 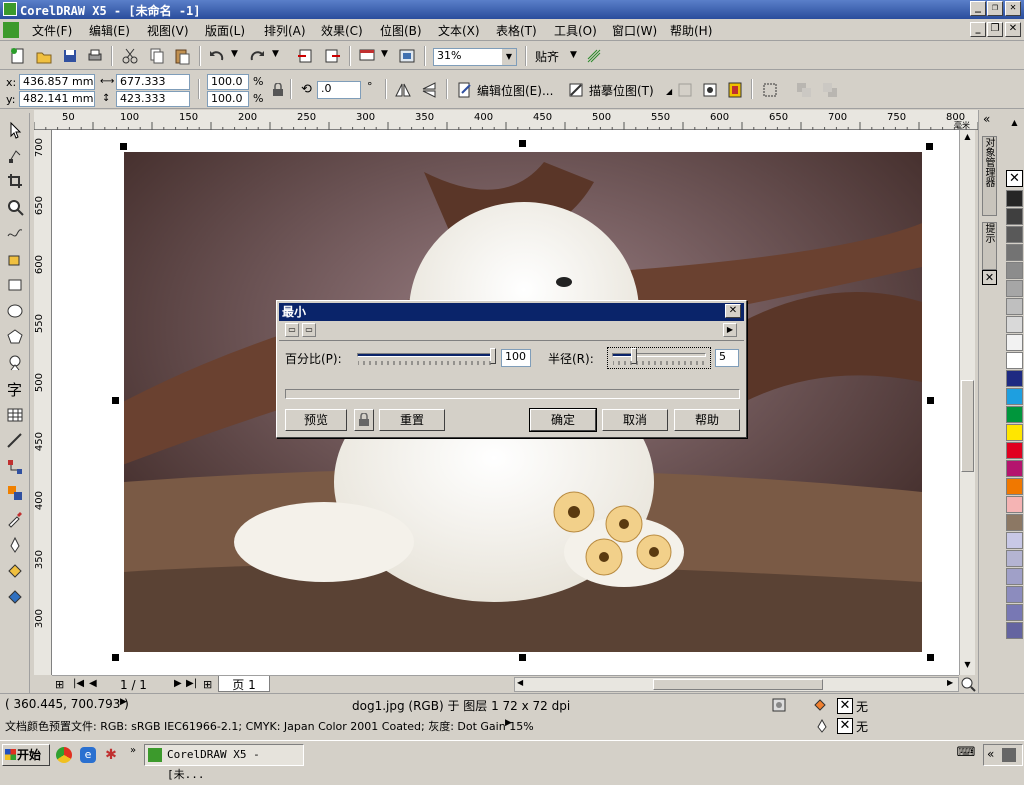 I want to click on mirror-horizontal-icon, so click(x=403, y=90).